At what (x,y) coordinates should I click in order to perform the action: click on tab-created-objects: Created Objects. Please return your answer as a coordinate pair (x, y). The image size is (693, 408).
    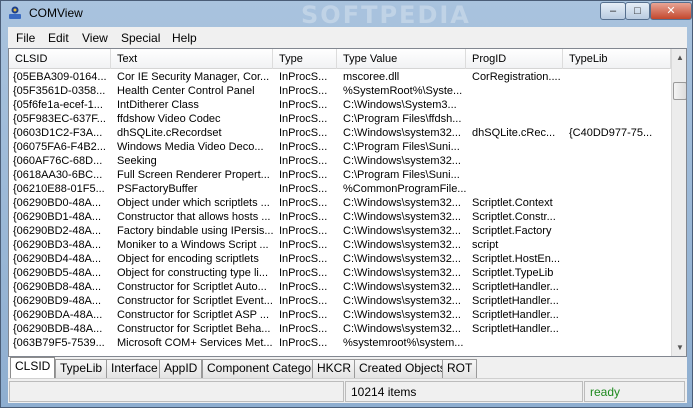
    Looking at the image, I should click on (402, 368).